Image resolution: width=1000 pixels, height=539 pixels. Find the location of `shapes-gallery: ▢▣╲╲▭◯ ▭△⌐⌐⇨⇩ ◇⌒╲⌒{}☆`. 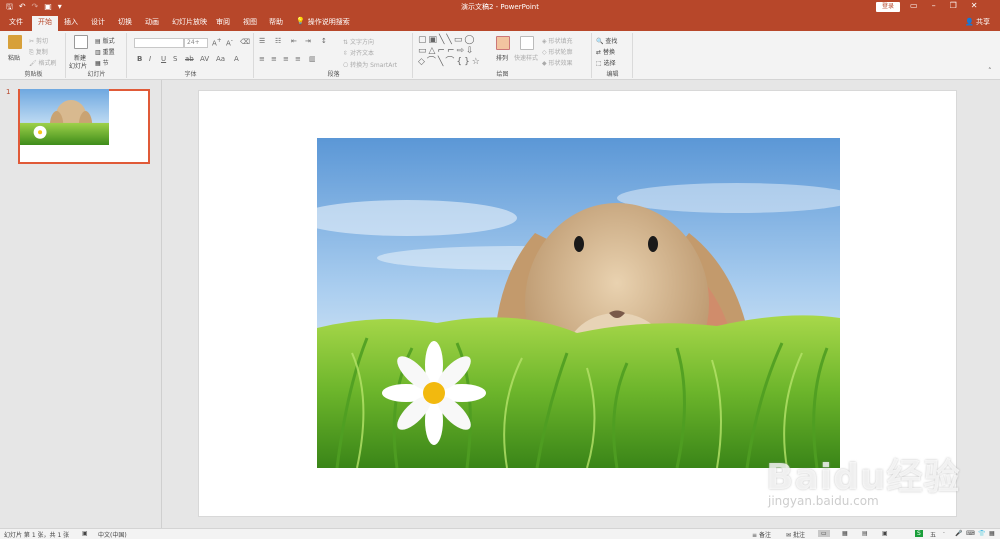

shapes-gallery: ▢▣╲╲▭◯ ▭△⌐⌐⇨⇩ ◇⌒╲⌒{}☆ is located at coordinates (452, 51).